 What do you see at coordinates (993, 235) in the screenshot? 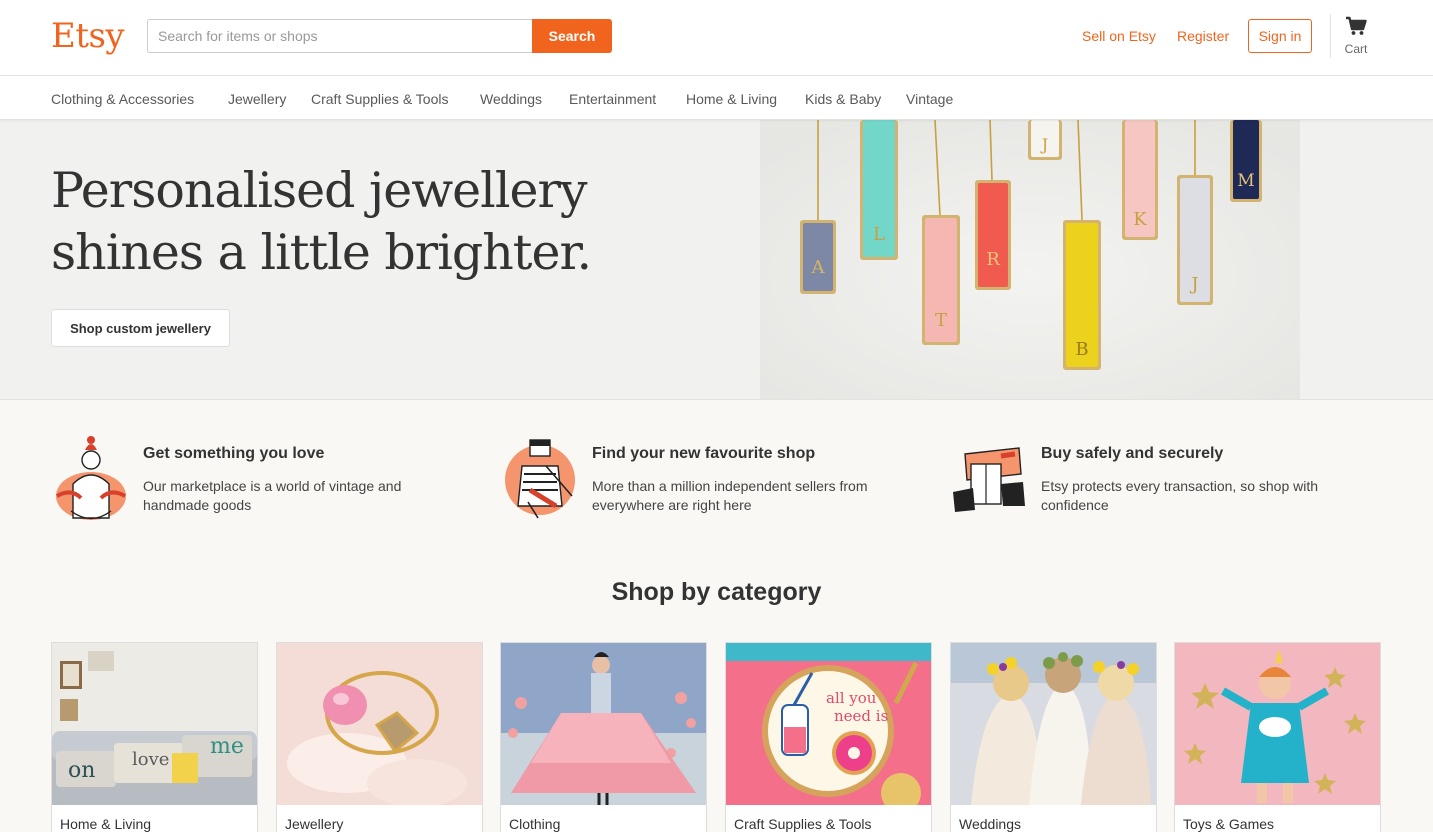
I see `pendant-r: R` at bounding box center [993, 235].